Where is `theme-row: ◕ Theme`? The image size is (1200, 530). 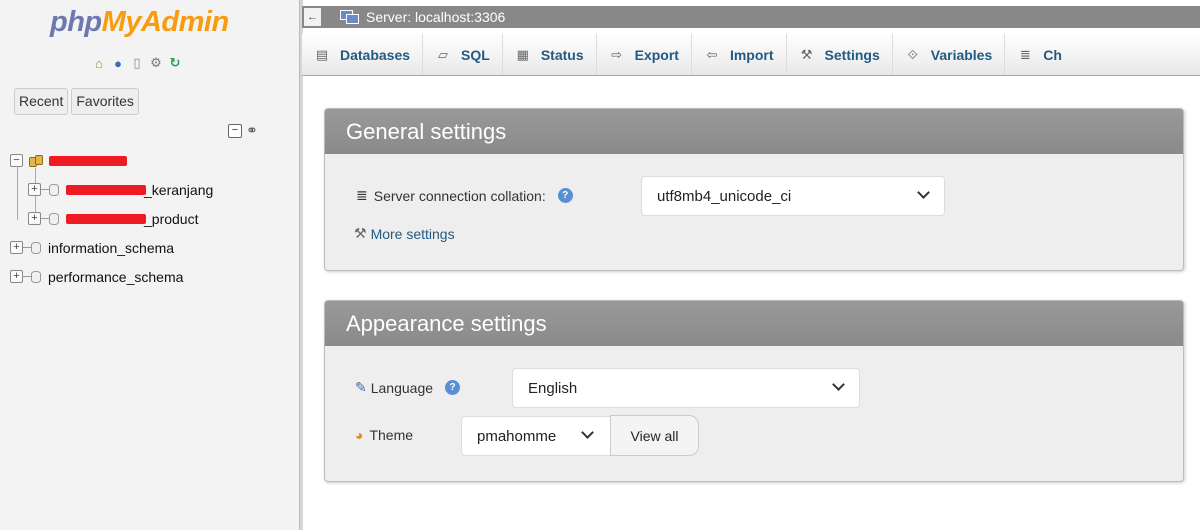 theme-row: ◕ Theme is located at coordinates (384, 435).